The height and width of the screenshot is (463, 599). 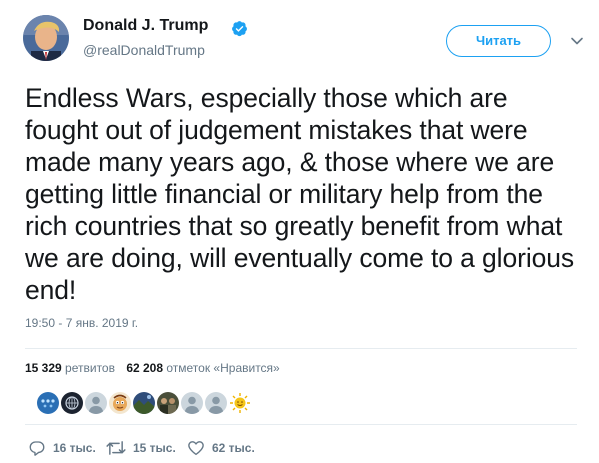 What do you see at coordinates (74, 448) in the screenshot?
I see `reply-count: 16 тыс.` at bounding box center [74, 448].